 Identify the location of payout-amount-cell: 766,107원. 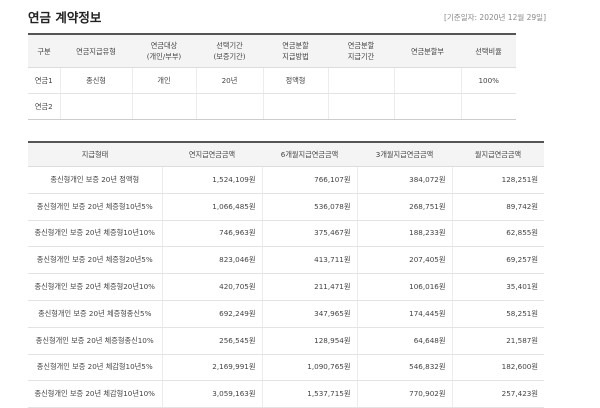
(309, 180).